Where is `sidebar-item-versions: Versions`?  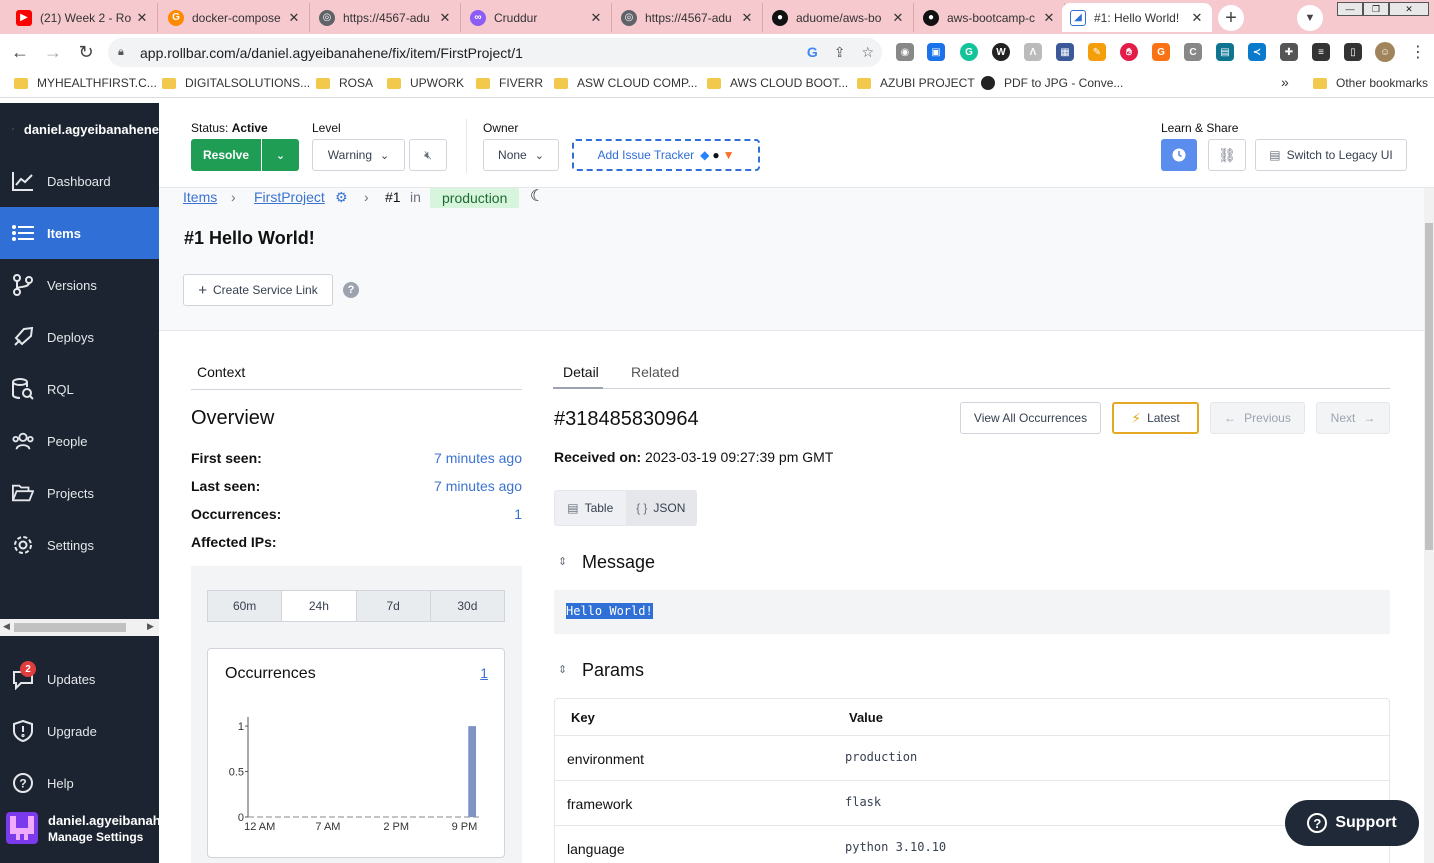 sidebar-item-versions: Versions is located at coordinates (79, 285).